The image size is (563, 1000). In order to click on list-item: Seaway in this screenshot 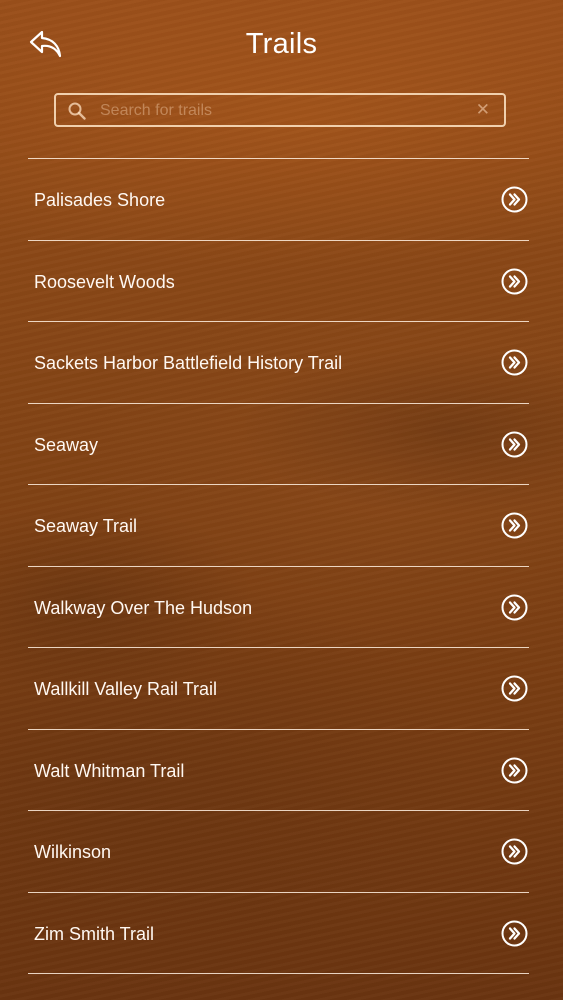, I will do `click(278, 444)`.